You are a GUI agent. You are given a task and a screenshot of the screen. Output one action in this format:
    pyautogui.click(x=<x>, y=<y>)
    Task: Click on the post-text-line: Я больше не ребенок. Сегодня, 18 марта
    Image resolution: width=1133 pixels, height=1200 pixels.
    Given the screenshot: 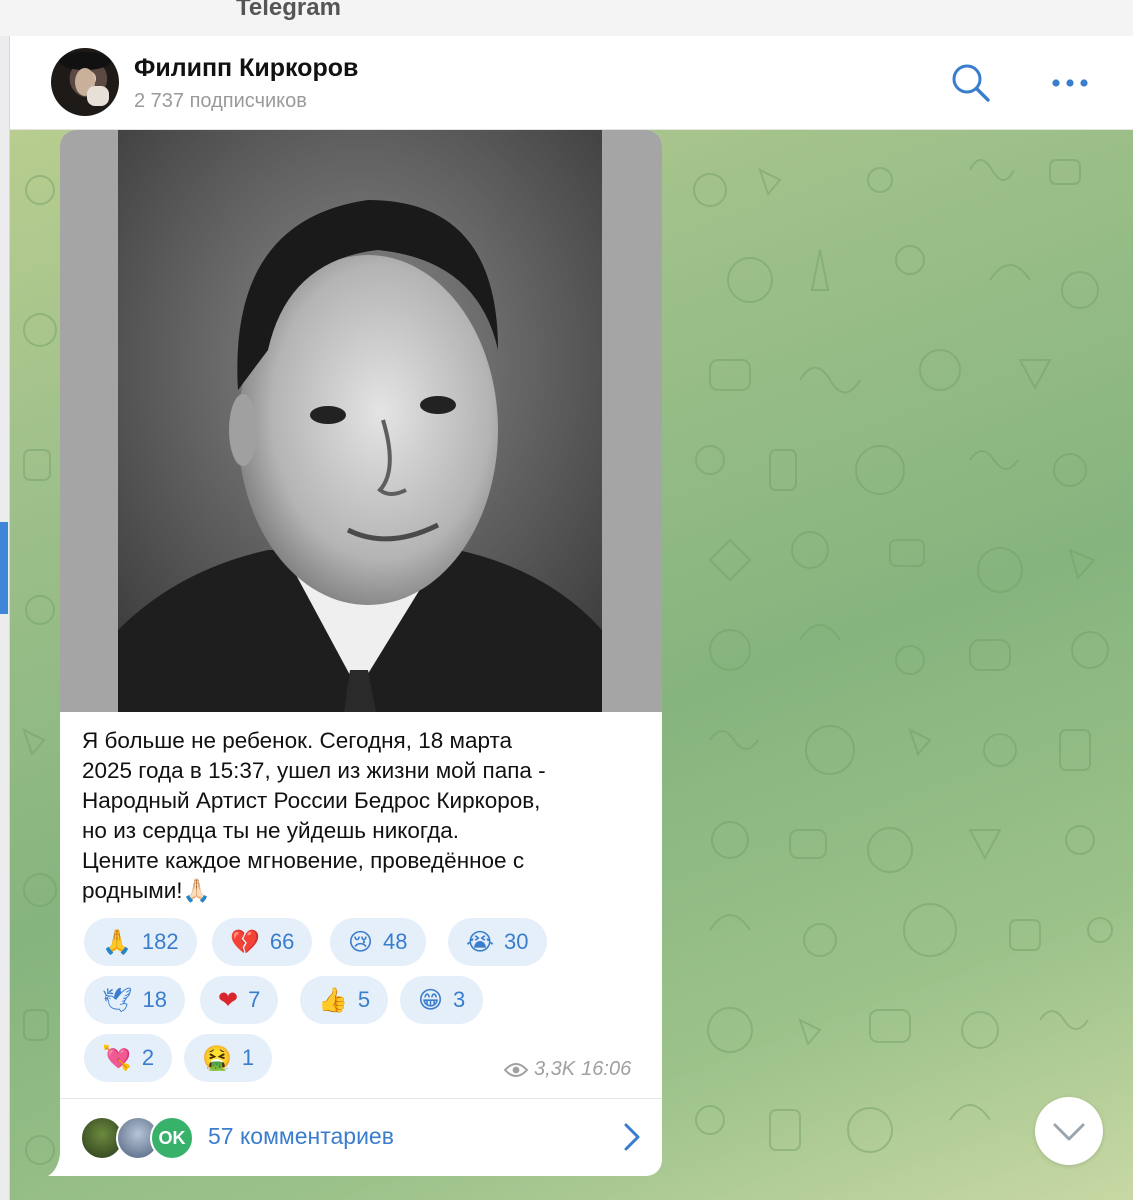 What is the action you would take?
    pyautogui.click(x=297, y=740)
    